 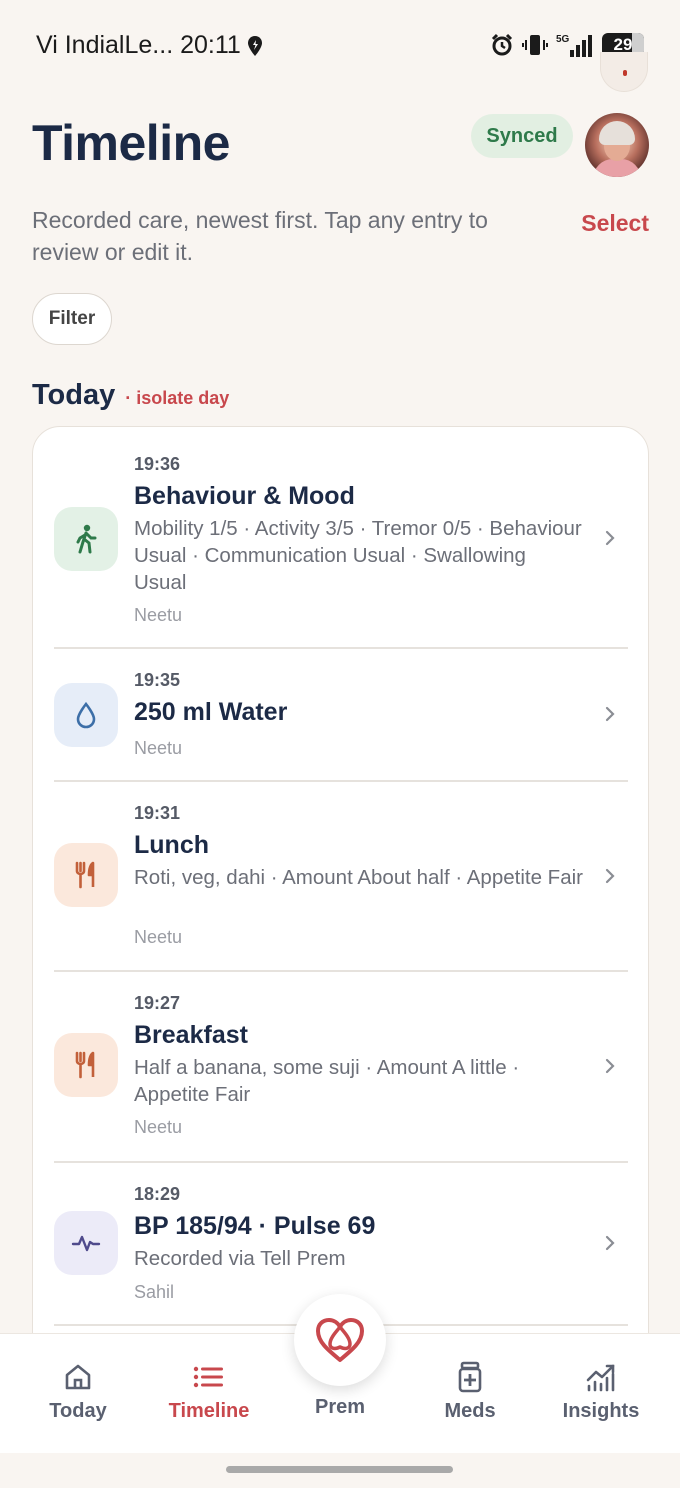 I want to click on isolate-day-link: · isolate day, so click(x=177, y=398).